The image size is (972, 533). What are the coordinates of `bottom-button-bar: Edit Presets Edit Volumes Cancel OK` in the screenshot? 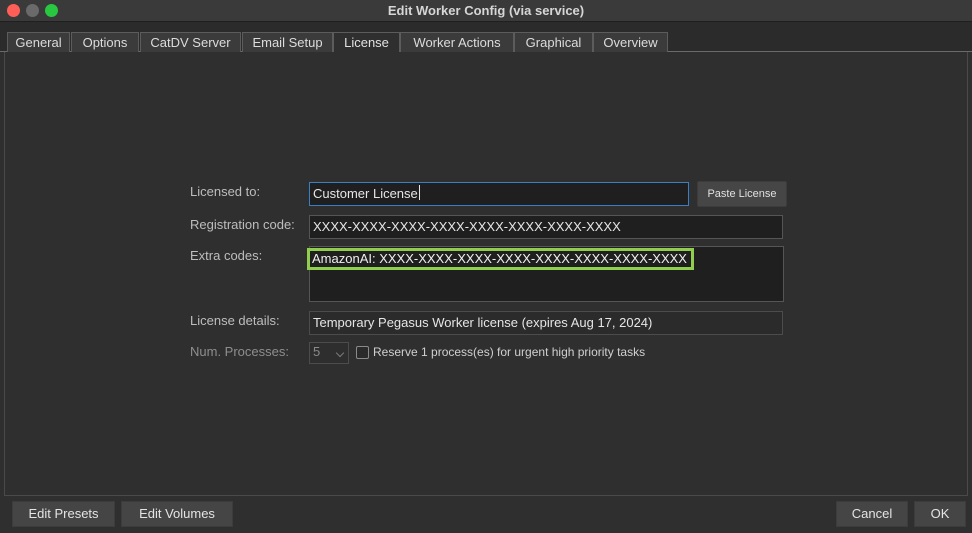 It's located at (486, 514).